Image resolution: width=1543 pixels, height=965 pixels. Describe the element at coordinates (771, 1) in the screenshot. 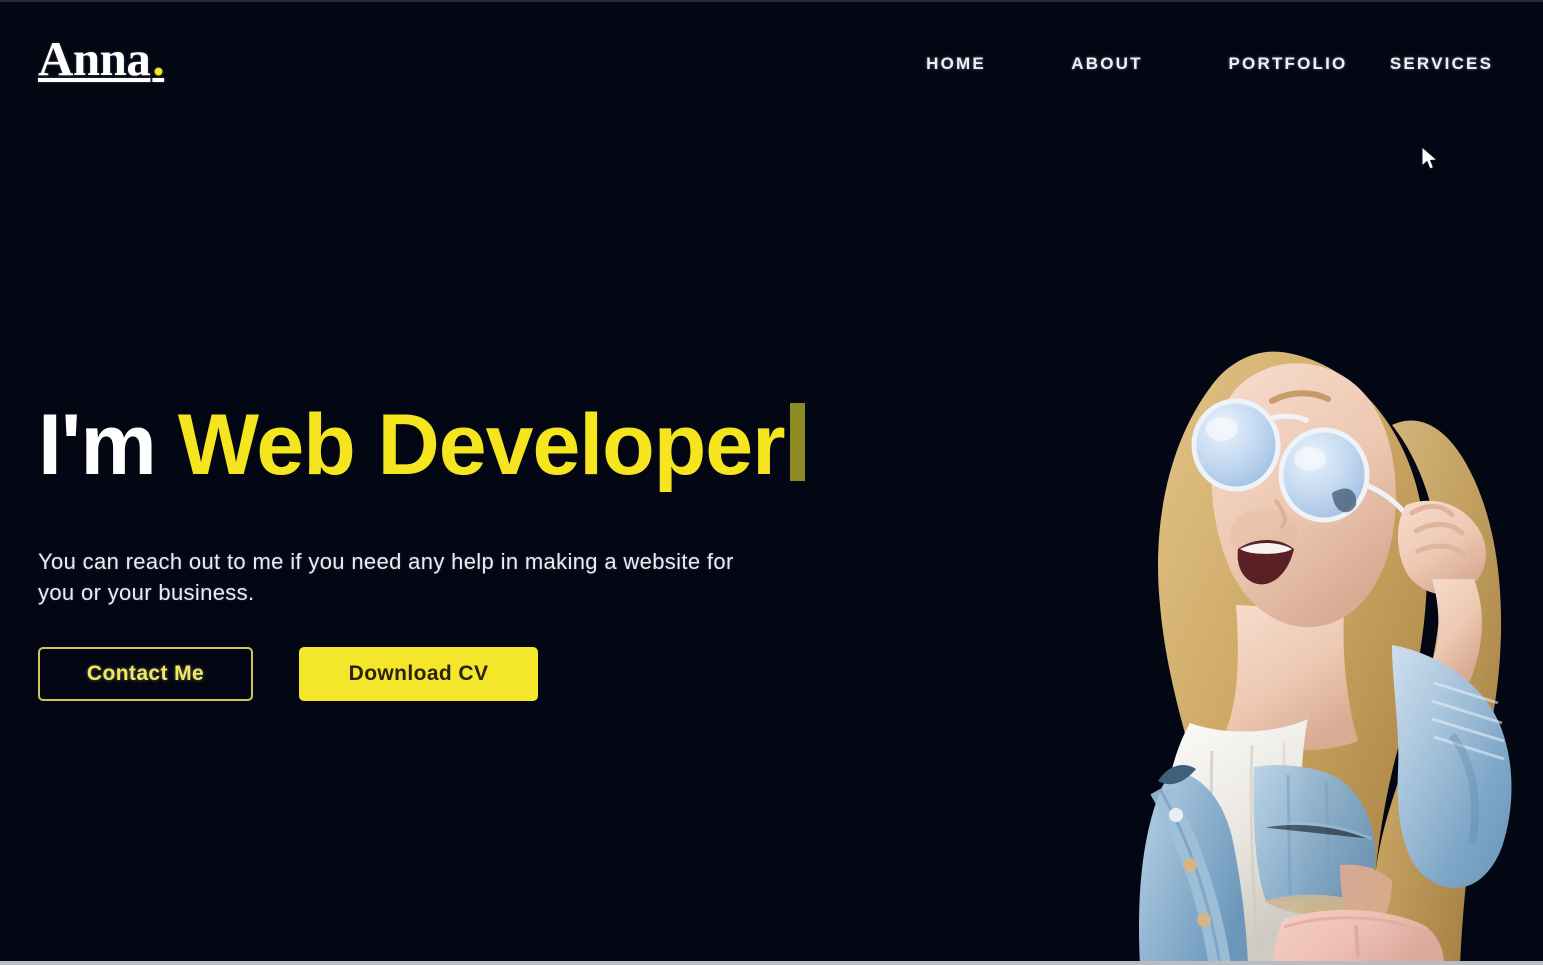

I see `window-top-edge` at that location.